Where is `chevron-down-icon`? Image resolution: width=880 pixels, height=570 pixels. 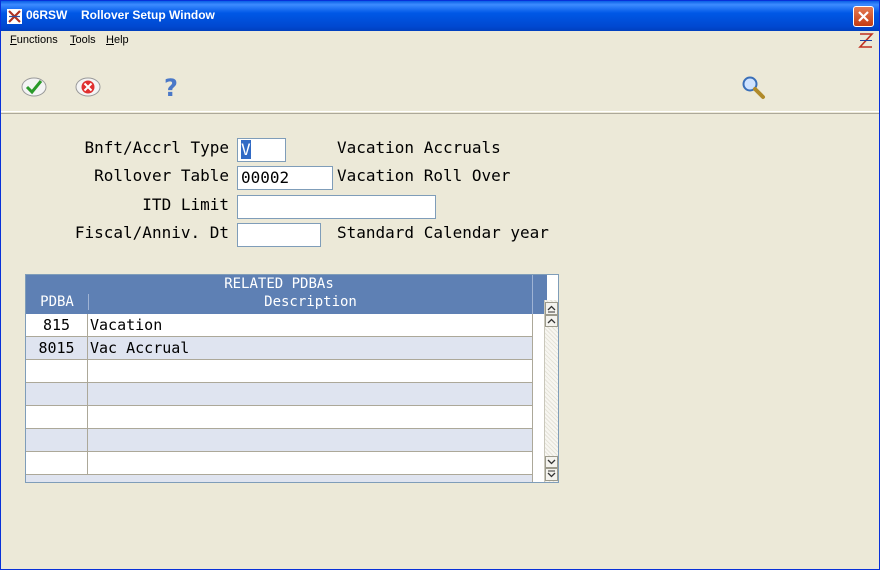 chevron-down-icon is located at coordinates (551, 462).